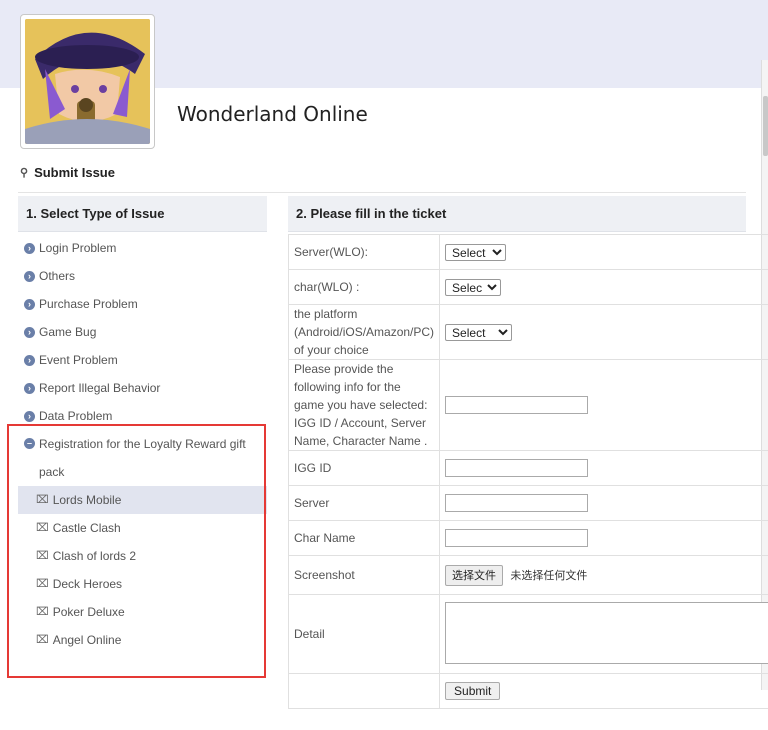  What do you see at coordinates (479, 332) in the screenshot?
I see `platform-select: Select` at bounding box center [479, 332].